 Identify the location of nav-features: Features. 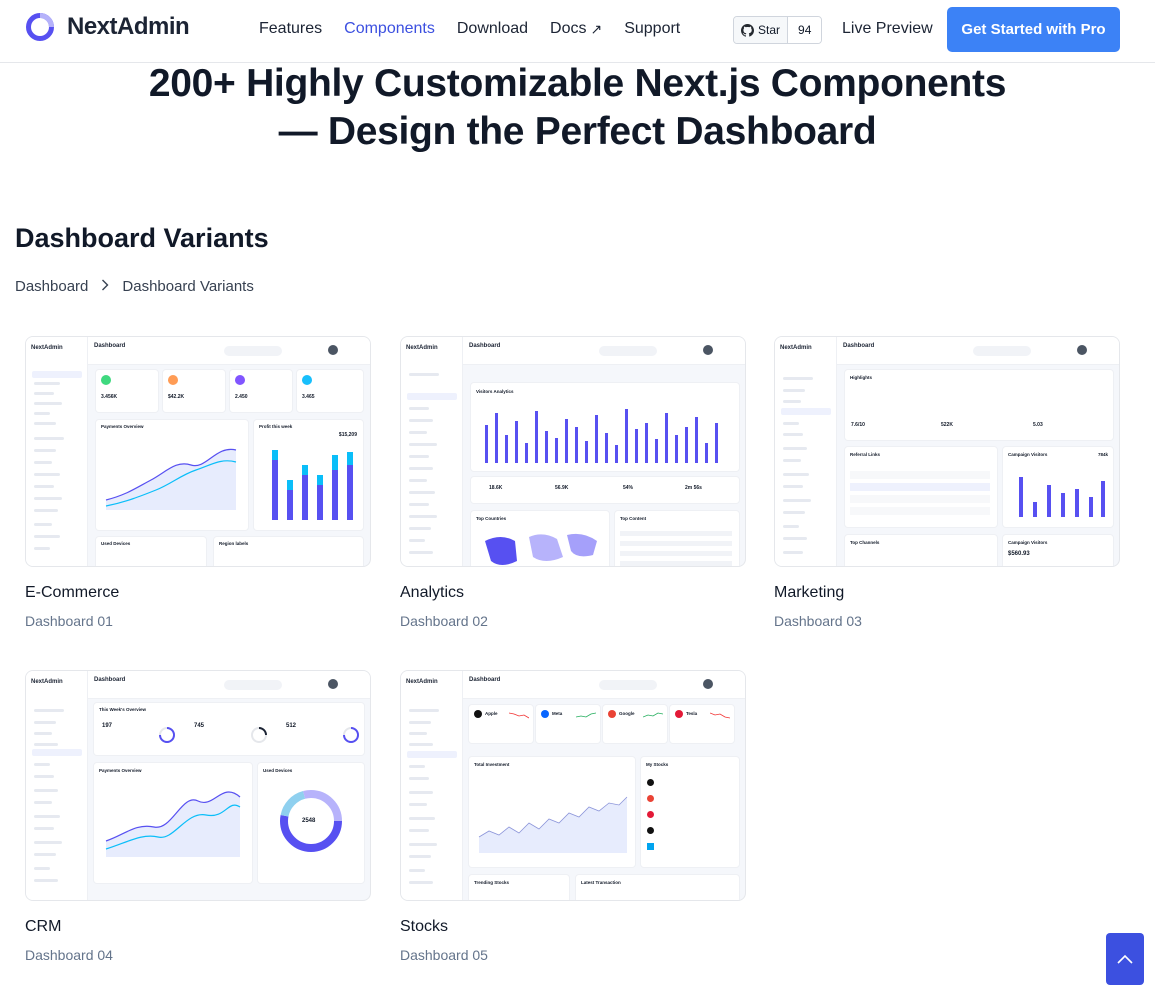
(290, 29).